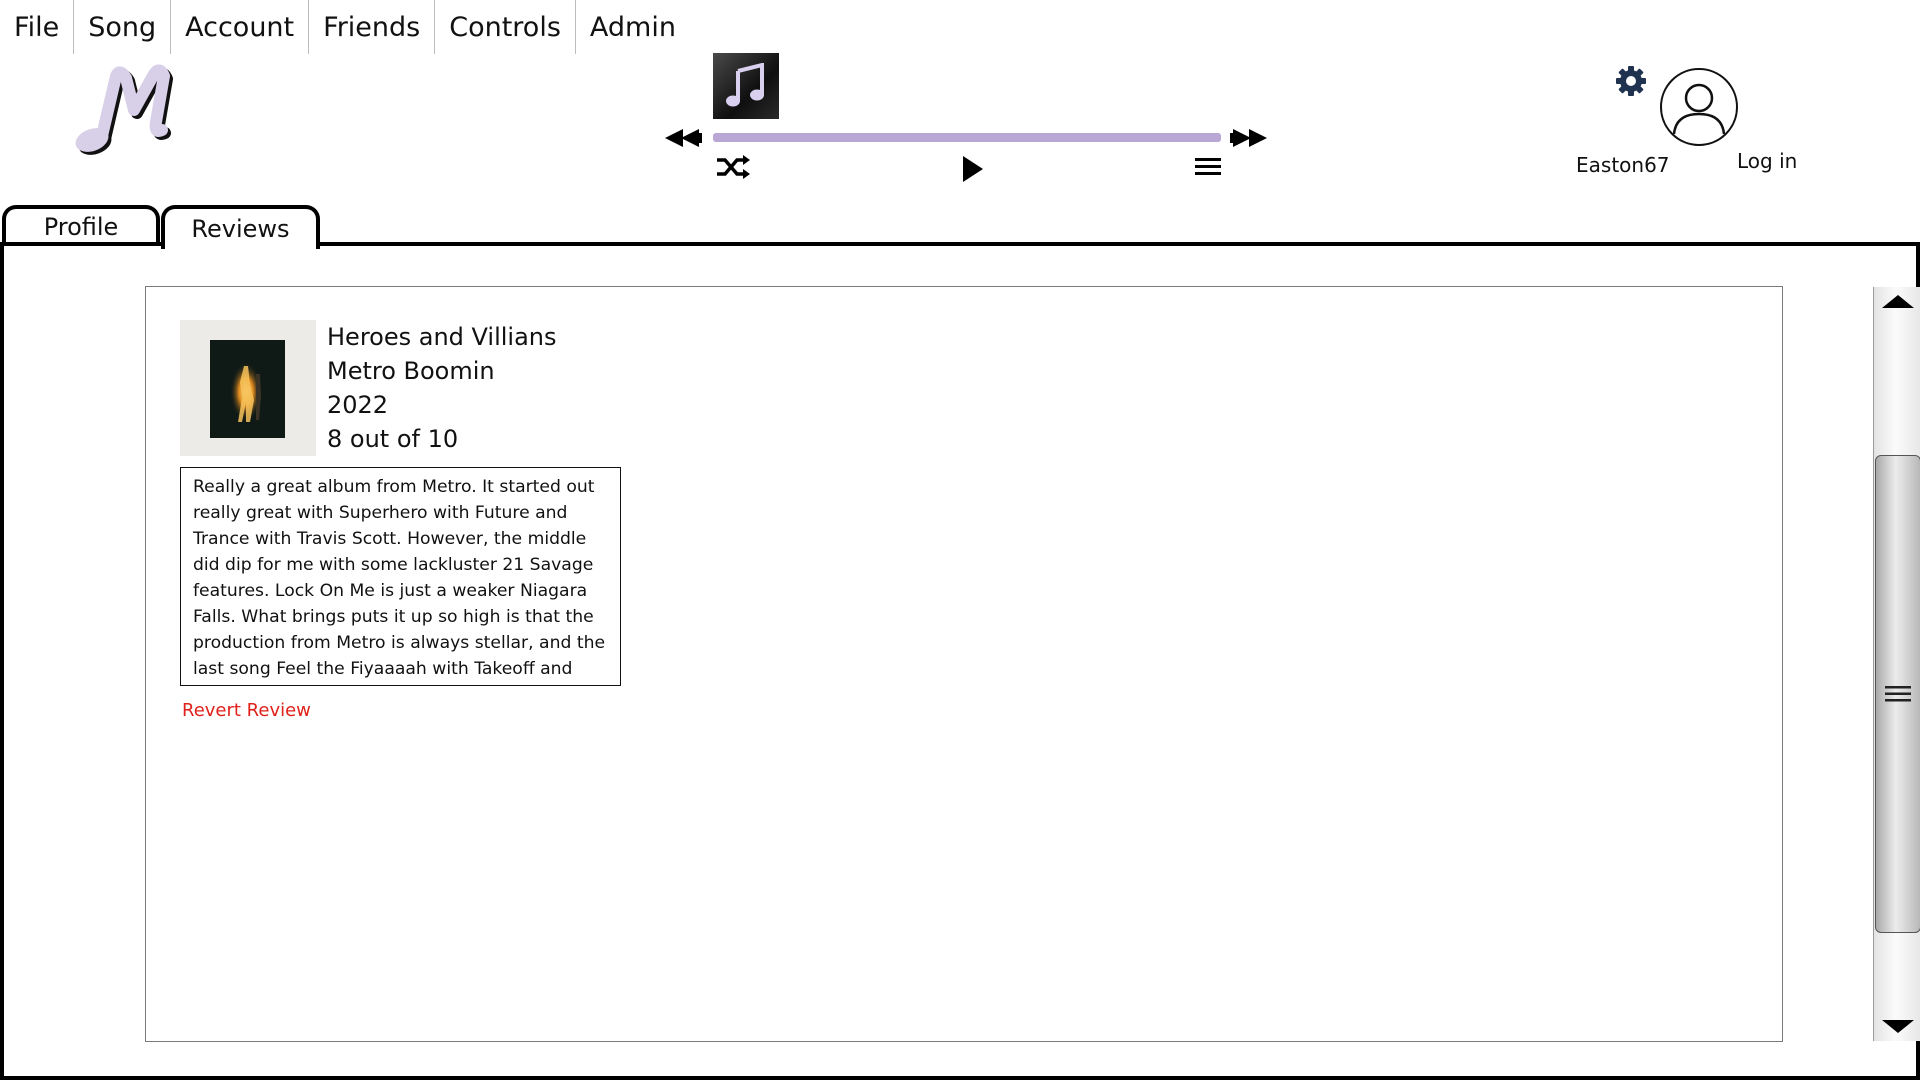  I want to click on queue-list-icon, so click(1208, 166).